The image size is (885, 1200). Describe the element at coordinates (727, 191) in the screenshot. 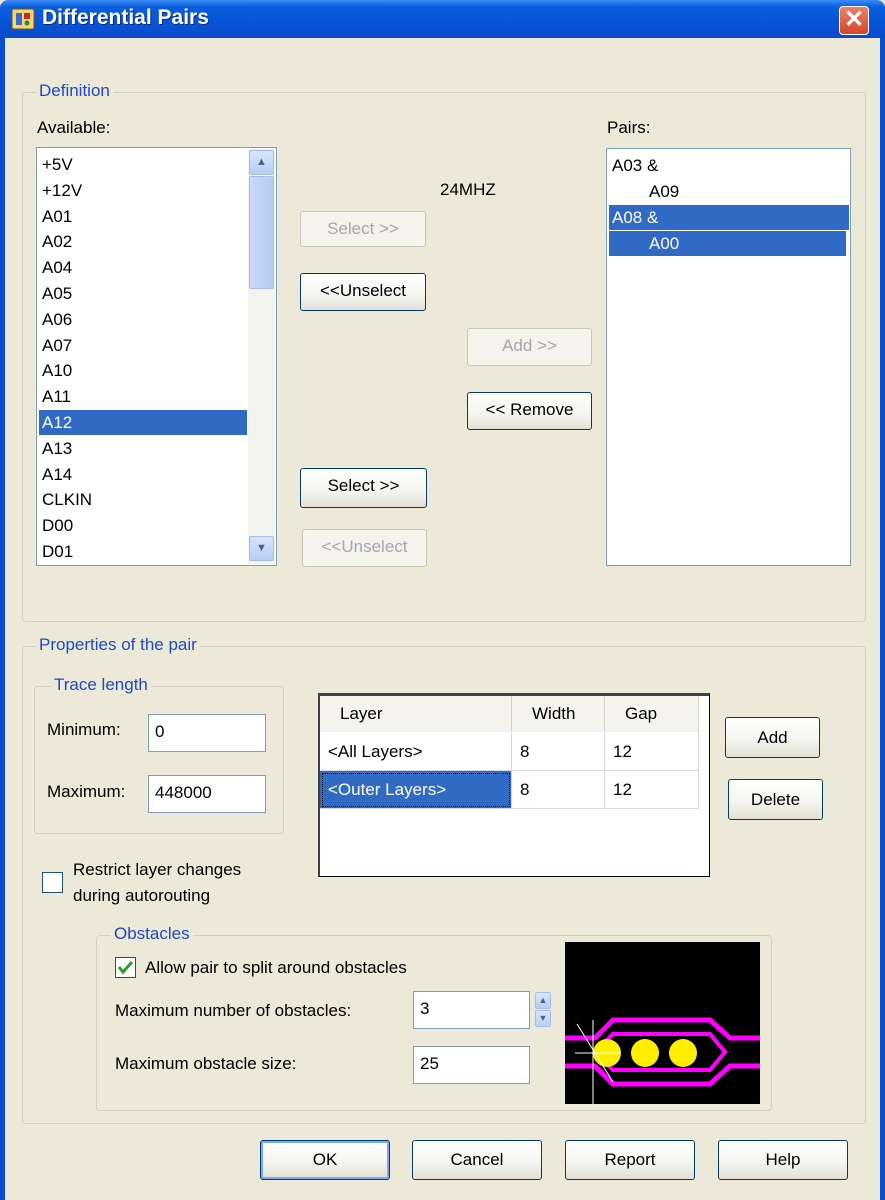

I see `pair-item-second: A09` at that location.